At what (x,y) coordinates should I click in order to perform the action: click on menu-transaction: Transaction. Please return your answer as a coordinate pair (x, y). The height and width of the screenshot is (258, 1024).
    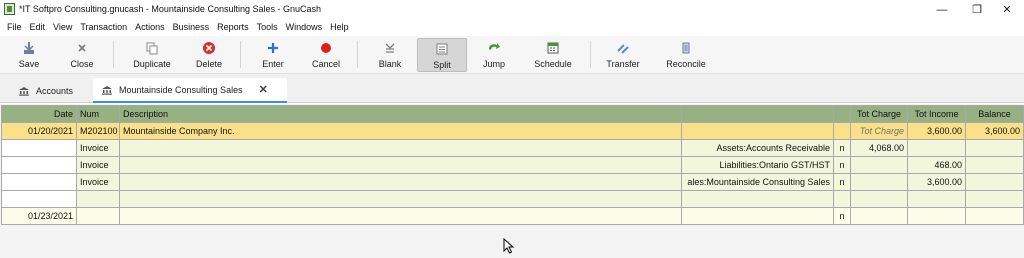
    Looking at the image, I should click on (103, 27).